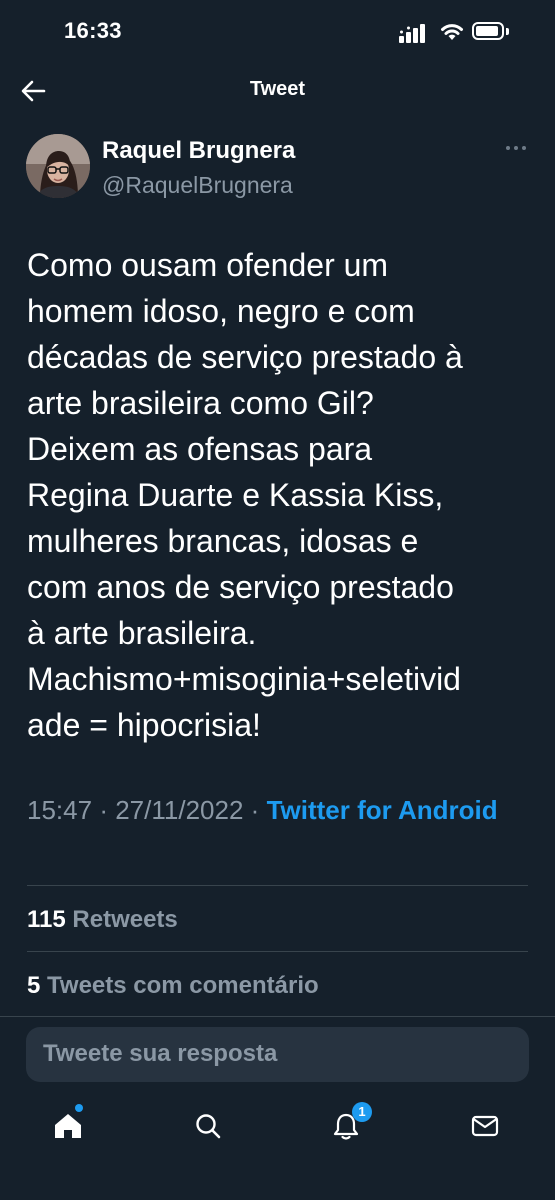 Image resolution: width=555 pixels, height=1200 pixels. I want to click on bottom-tab-bar, so click(277, 1126).